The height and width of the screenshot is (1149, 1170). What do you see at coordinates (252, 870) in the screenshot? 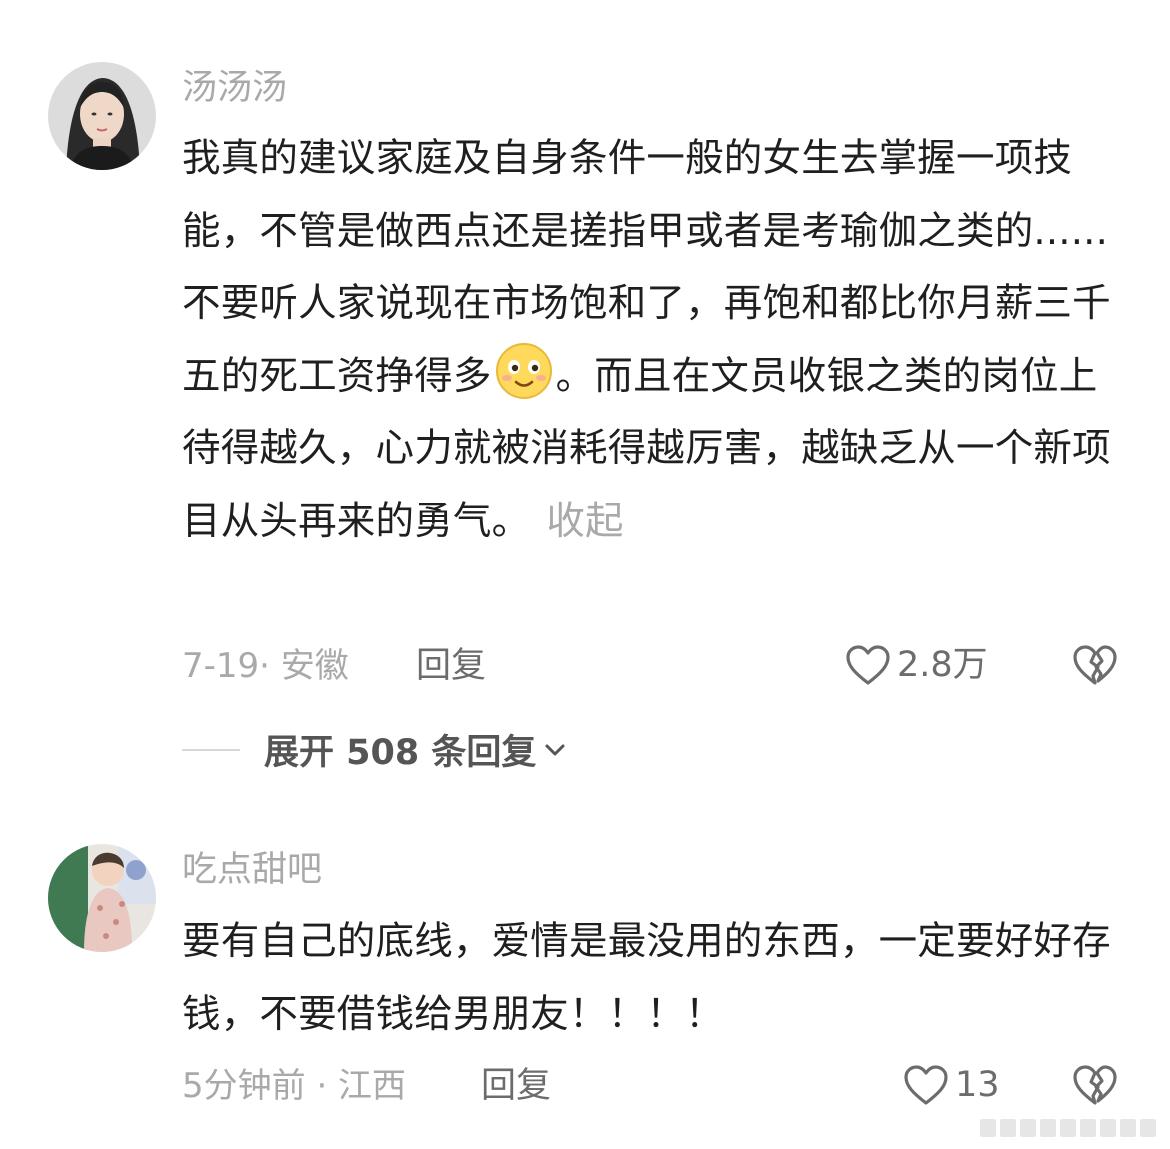
I see `comment-username: 吃点甜吧` at bounding box center [252, 870].